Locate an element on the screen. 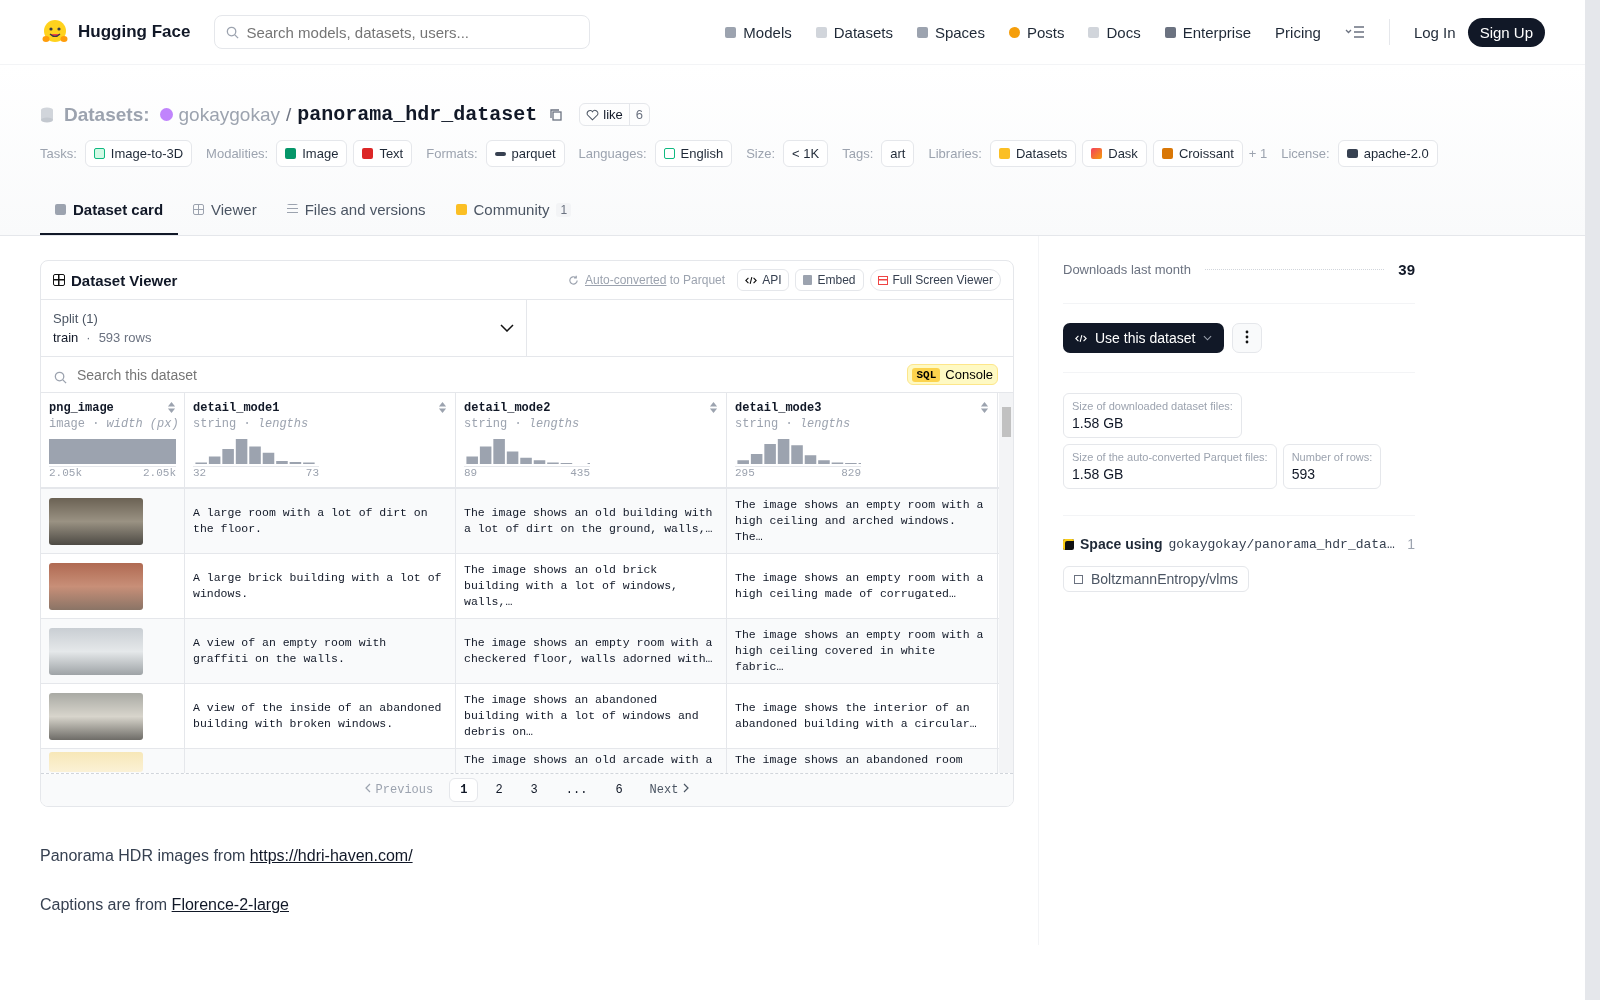 The height and width of the screenshot is (1000, 1600). copy-icon is located at coordinates (556, 114).